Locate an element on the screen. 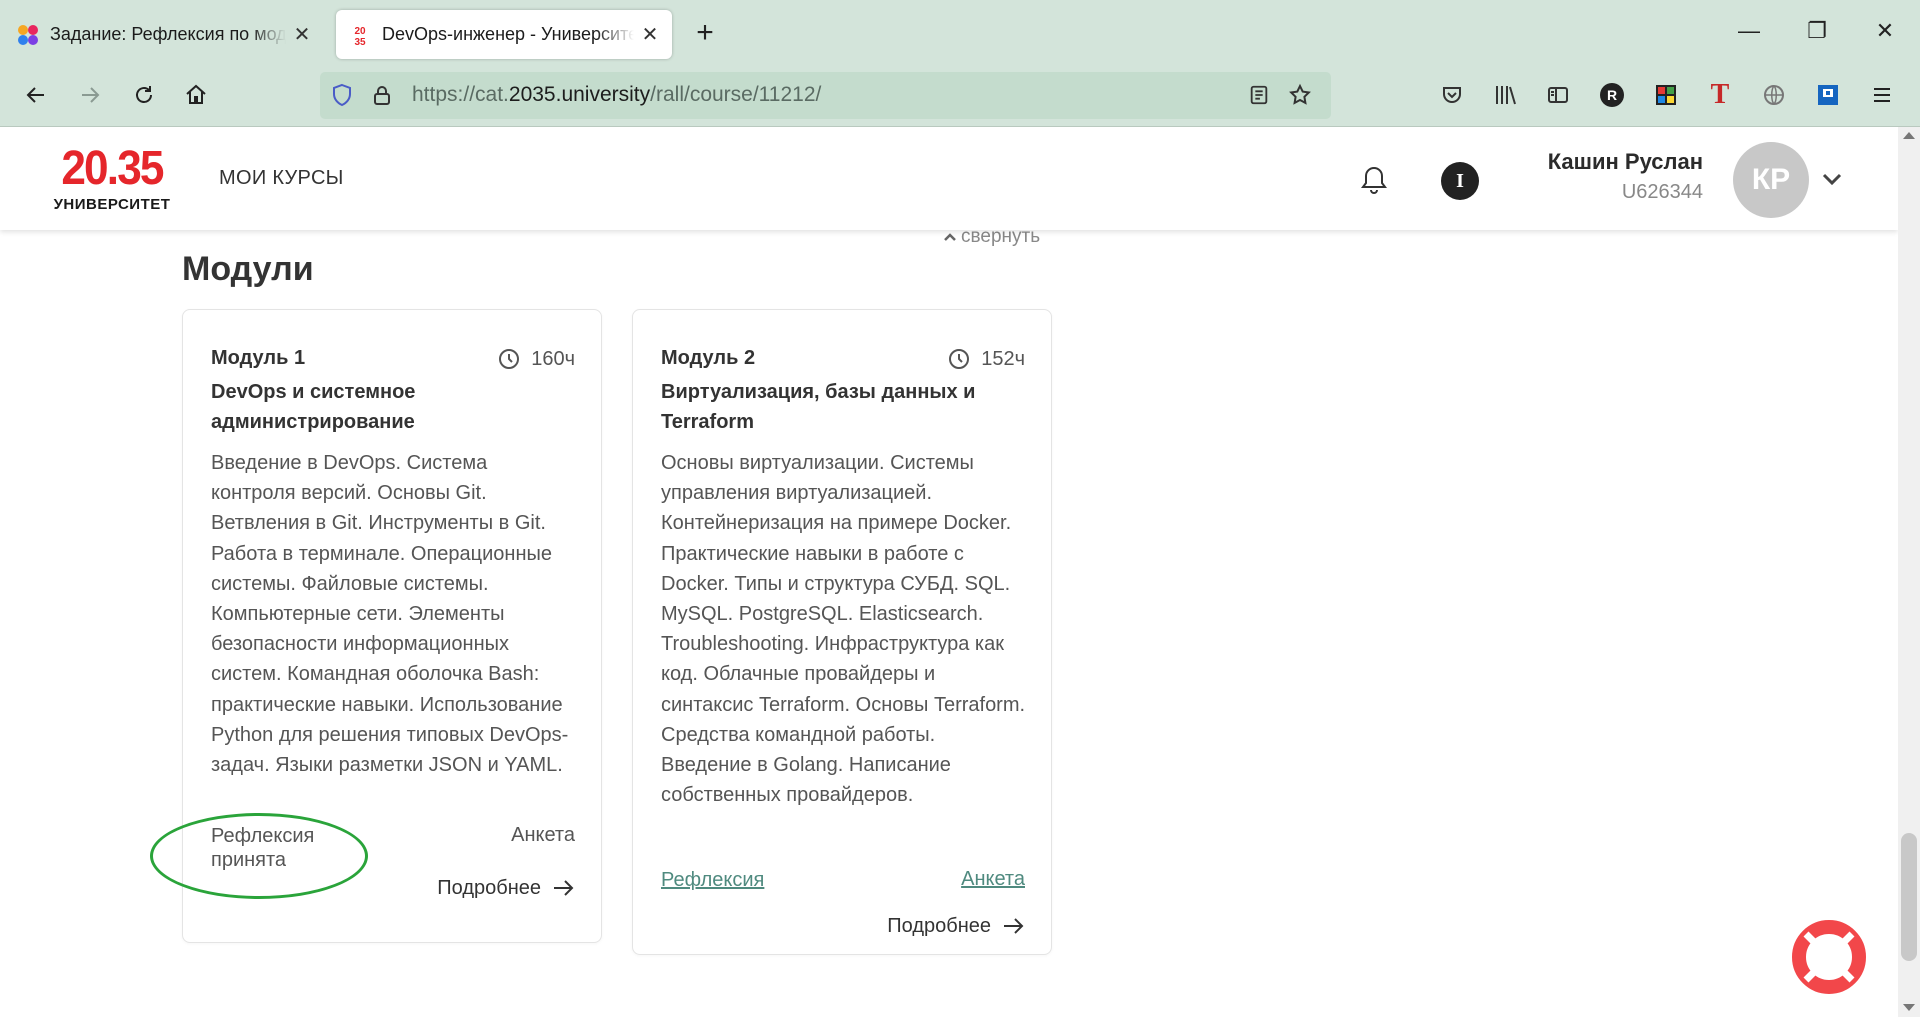  tab-assignment: Задание: Рефлексия по модулю ✕ is located at coordinates (164, 34).